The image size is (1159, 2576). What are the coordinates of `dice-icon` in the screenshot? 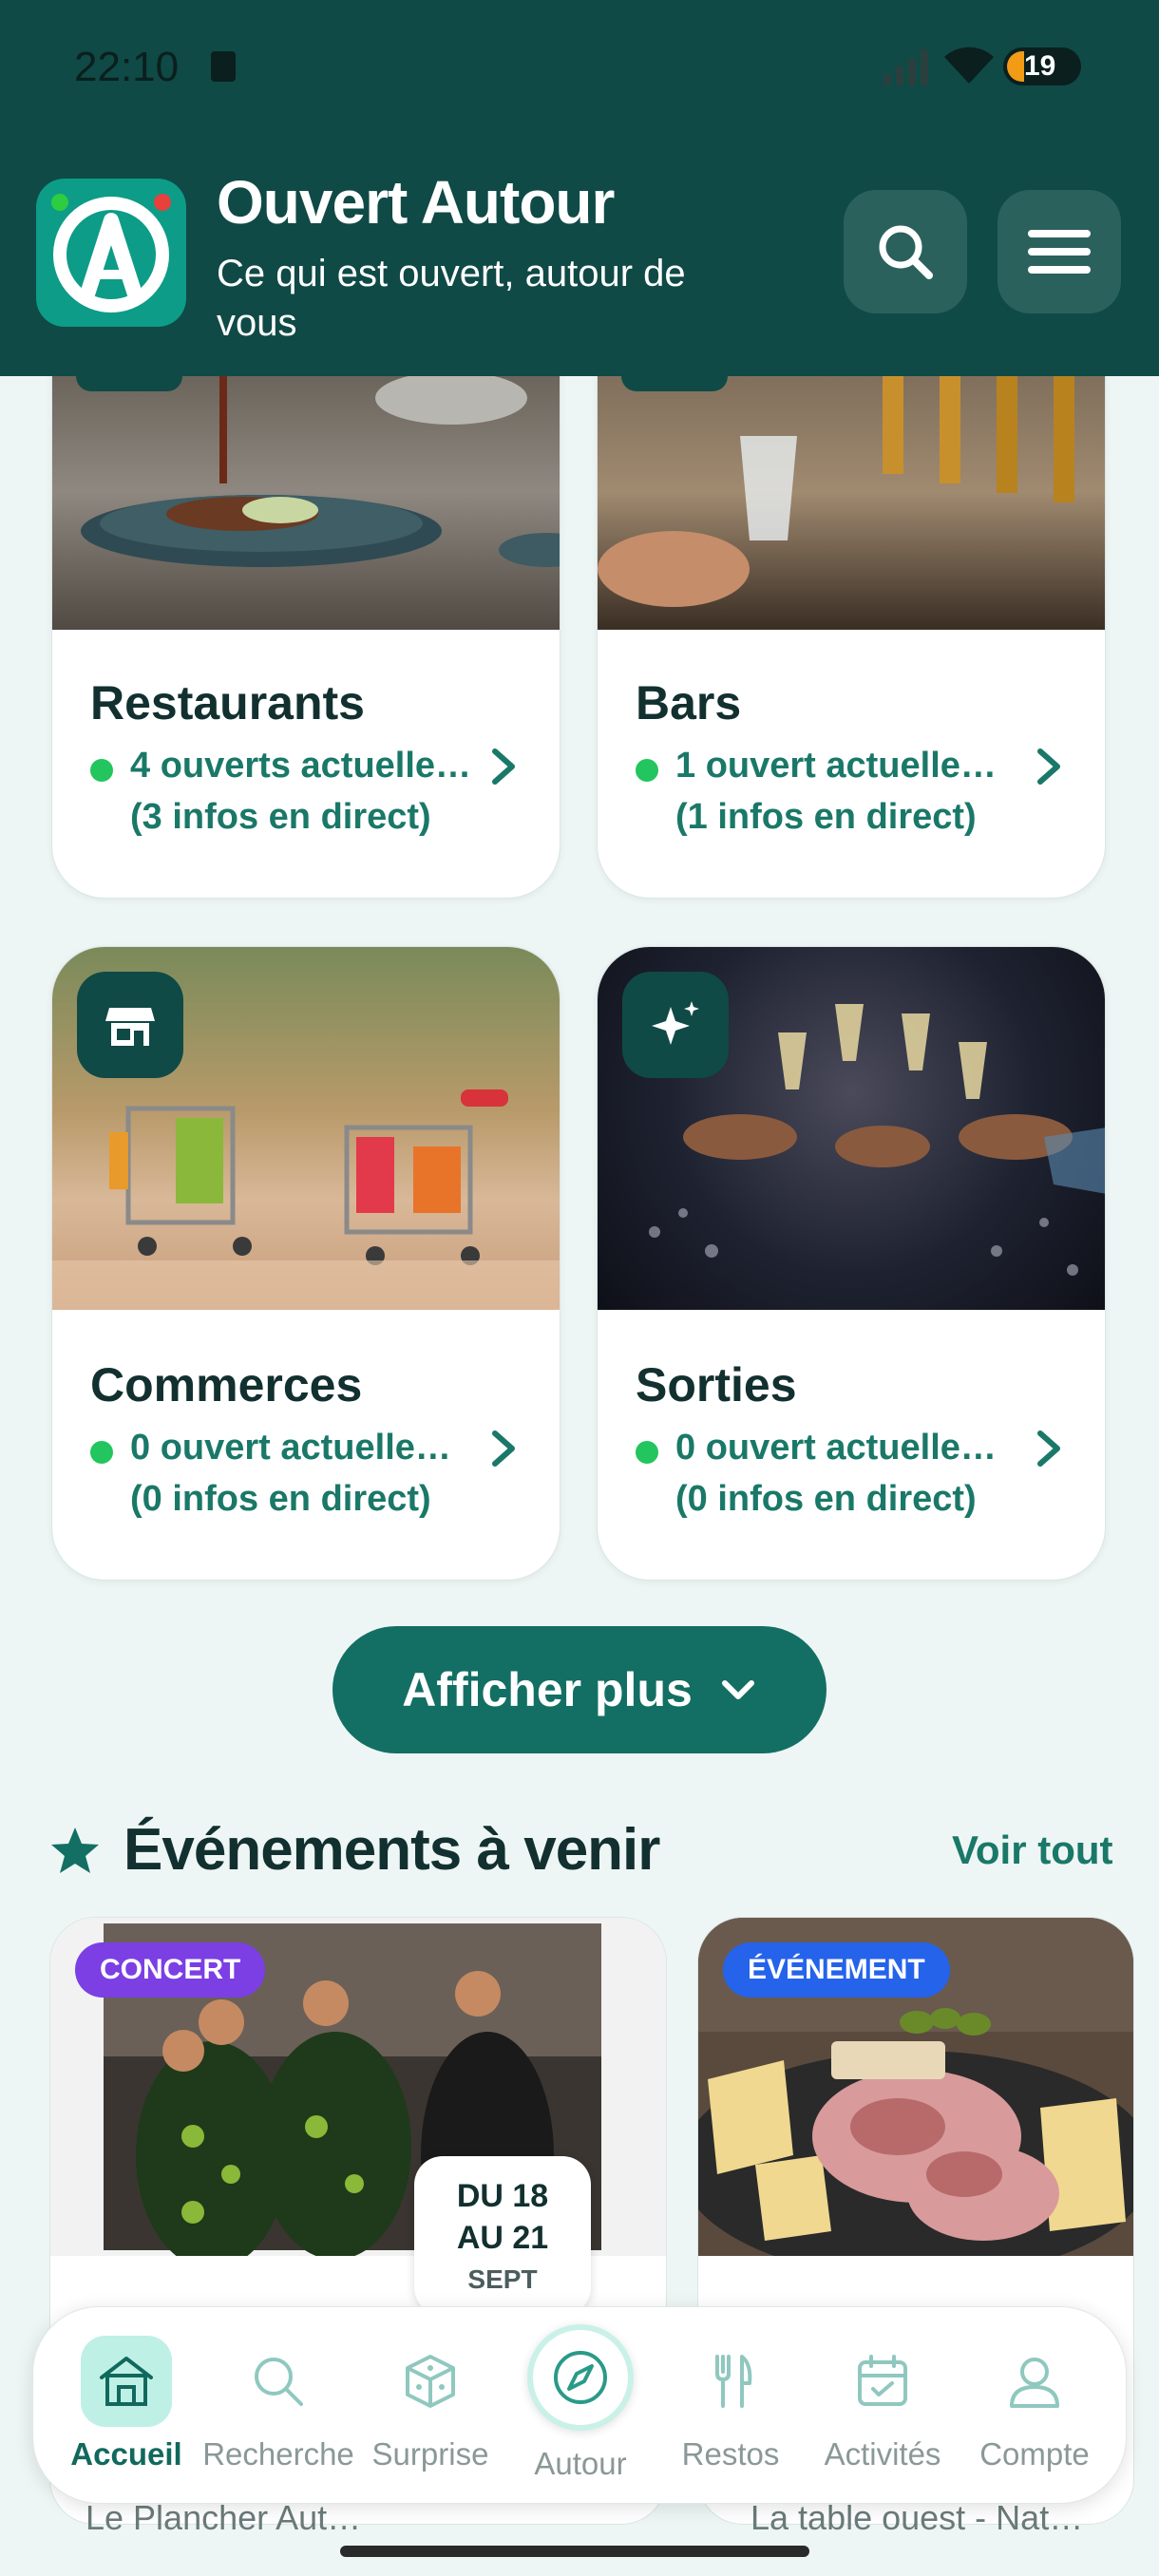 It's located at (430, 2381).